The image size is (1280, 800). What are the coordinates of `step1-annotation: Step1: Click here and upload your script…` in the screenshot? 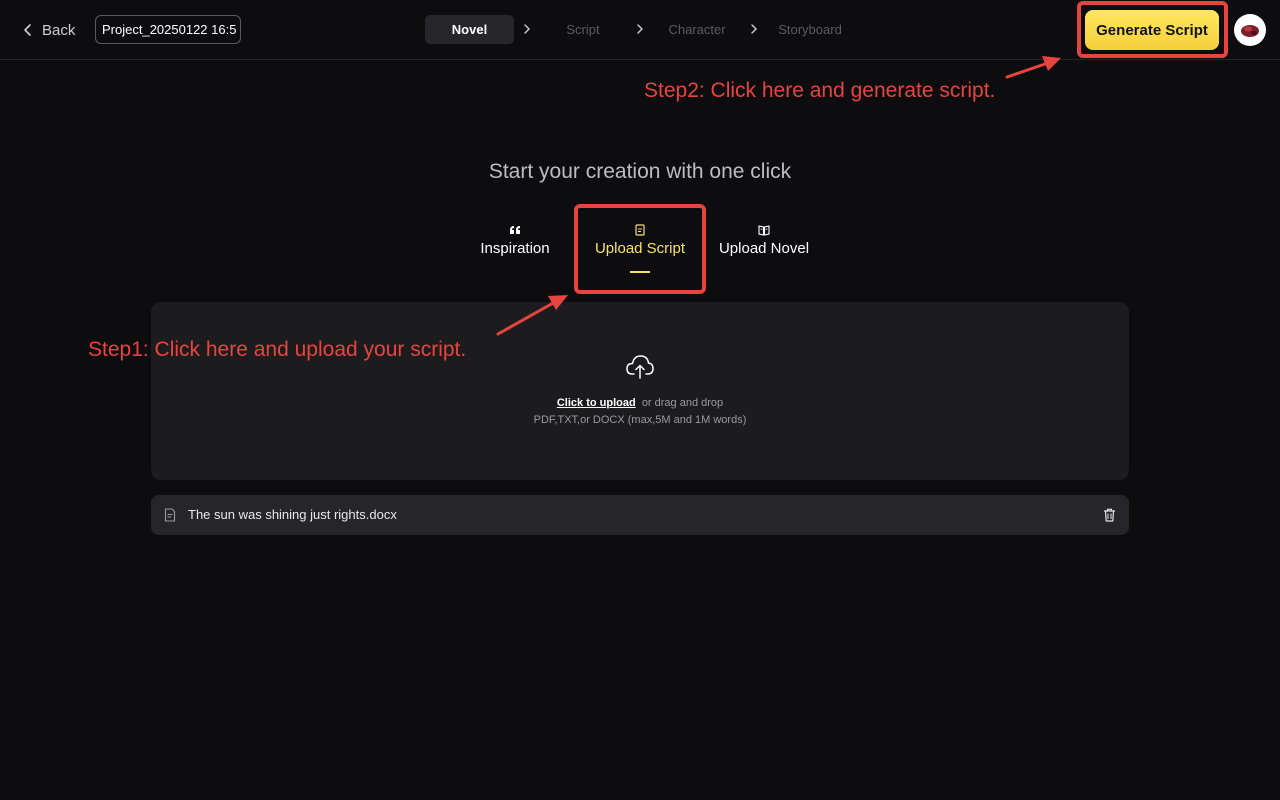 It's located at (277, 349).